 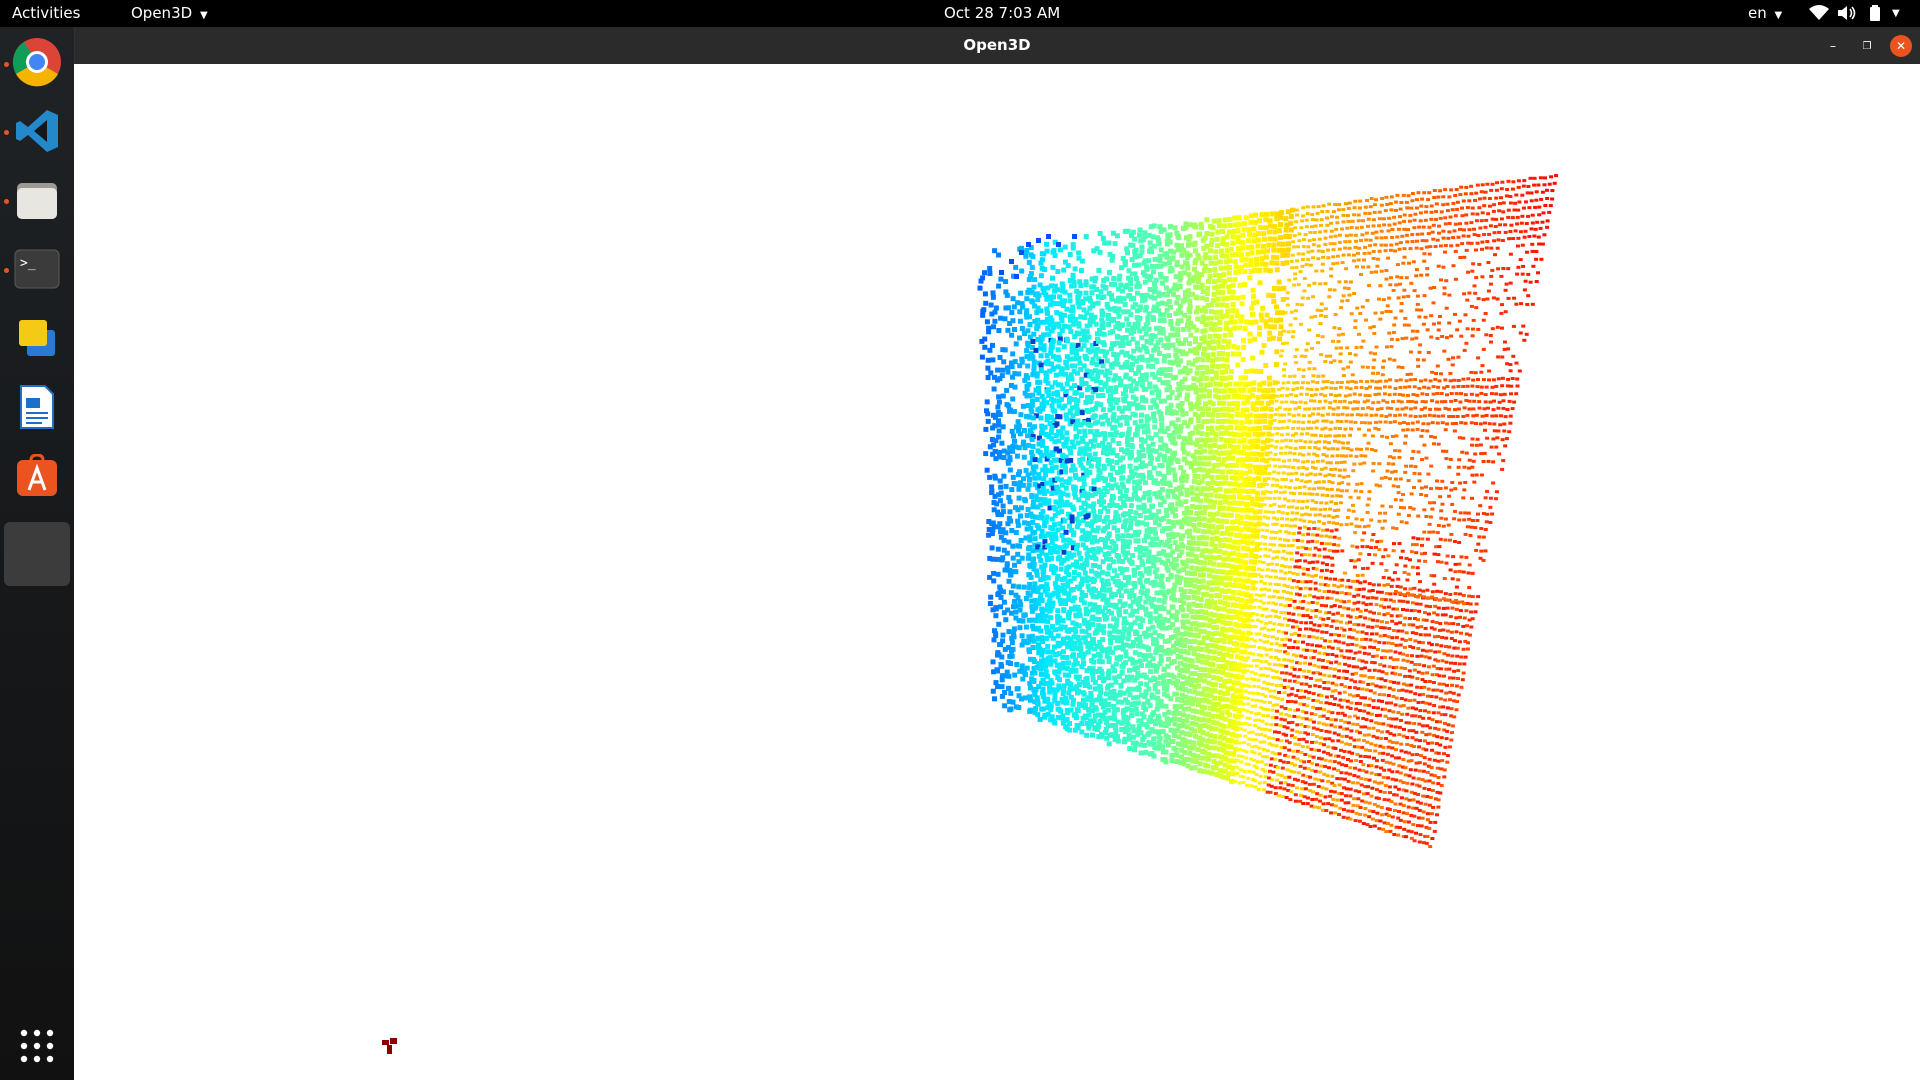 What do you see at coordinates (37, 407) in the screenshot?
I see `dock-item-writer` at bounding box center [37, 407].